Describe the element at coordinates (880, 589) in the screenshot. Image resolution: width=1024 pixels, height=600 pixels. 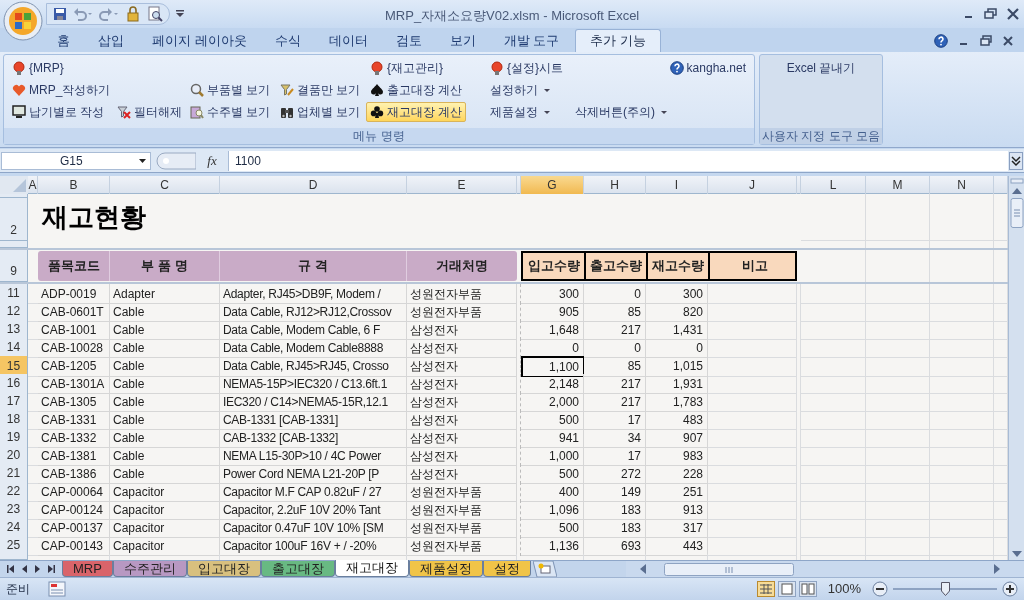
I see `zoom-out-icon` at that location.